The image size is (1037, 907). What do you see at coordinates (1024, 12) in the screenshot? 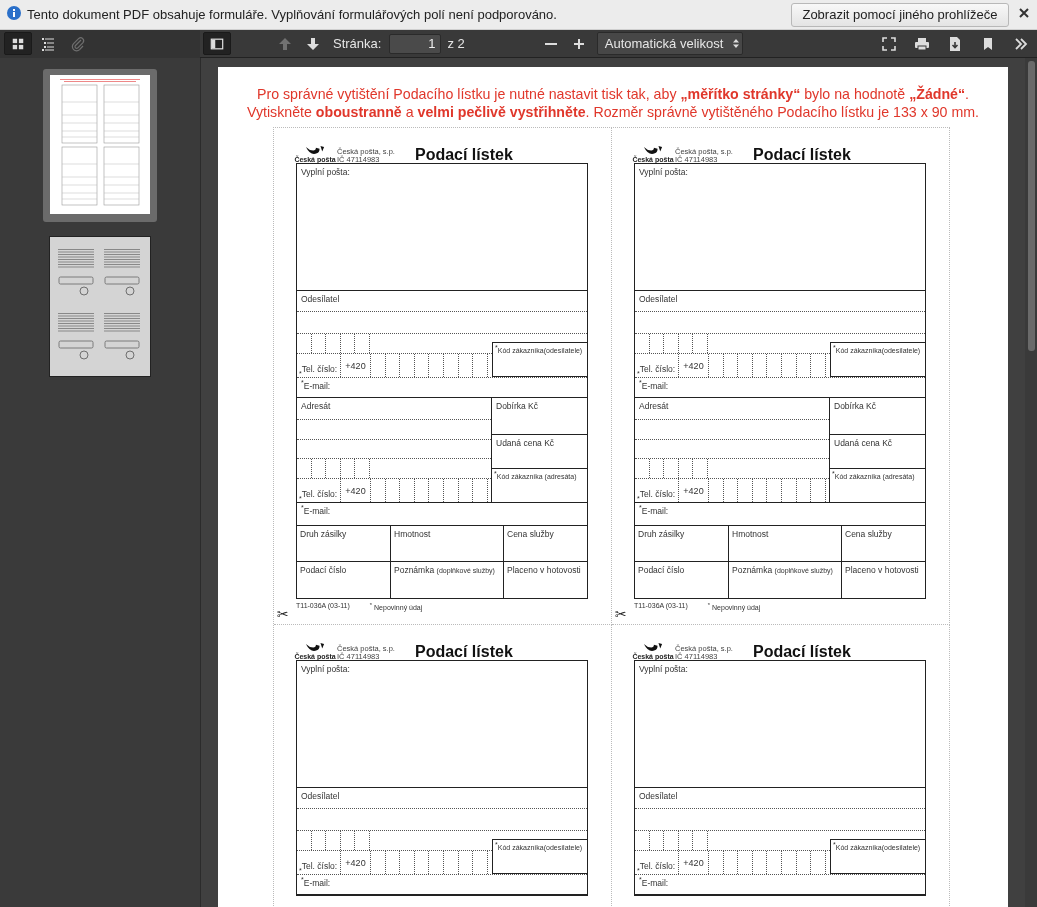
I see `close-icon` at bounding box center [1024, 12].